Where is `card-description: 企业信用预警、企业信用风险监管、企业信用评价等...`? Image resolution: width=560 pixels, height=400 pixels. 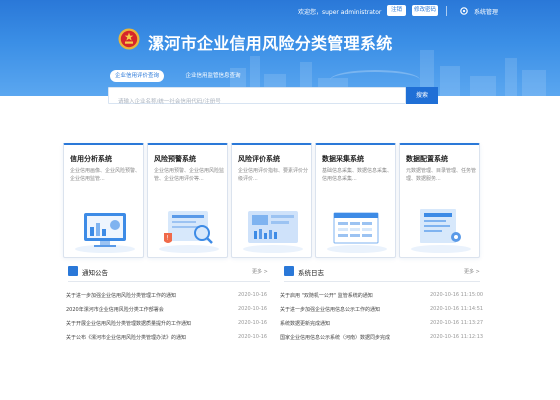
card-description: 企业信用预警、企业信用风险监管、企业信用评价等... is located at coordinates (189, 175).